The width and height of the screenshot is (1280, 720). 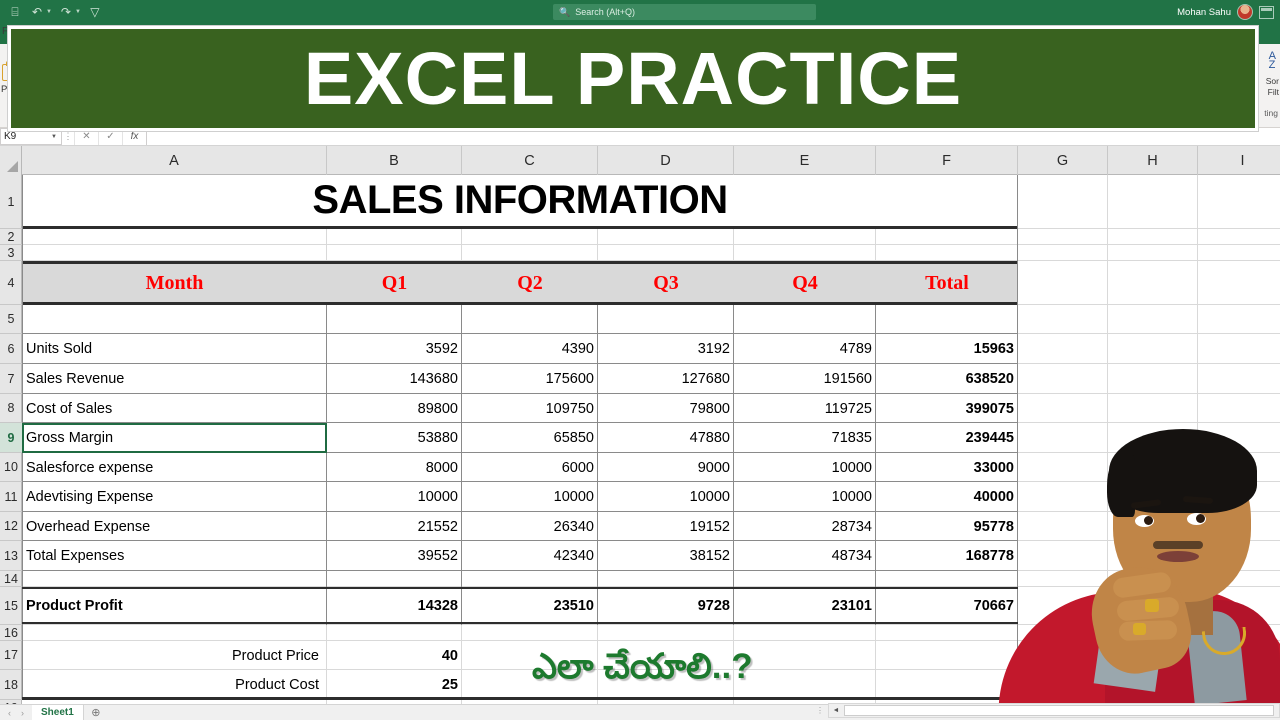 What do you see at coordinates (79, 12) in the screenshot?
I see `redo-dropdown-icon: ▼` at bounding box center [79, 12].